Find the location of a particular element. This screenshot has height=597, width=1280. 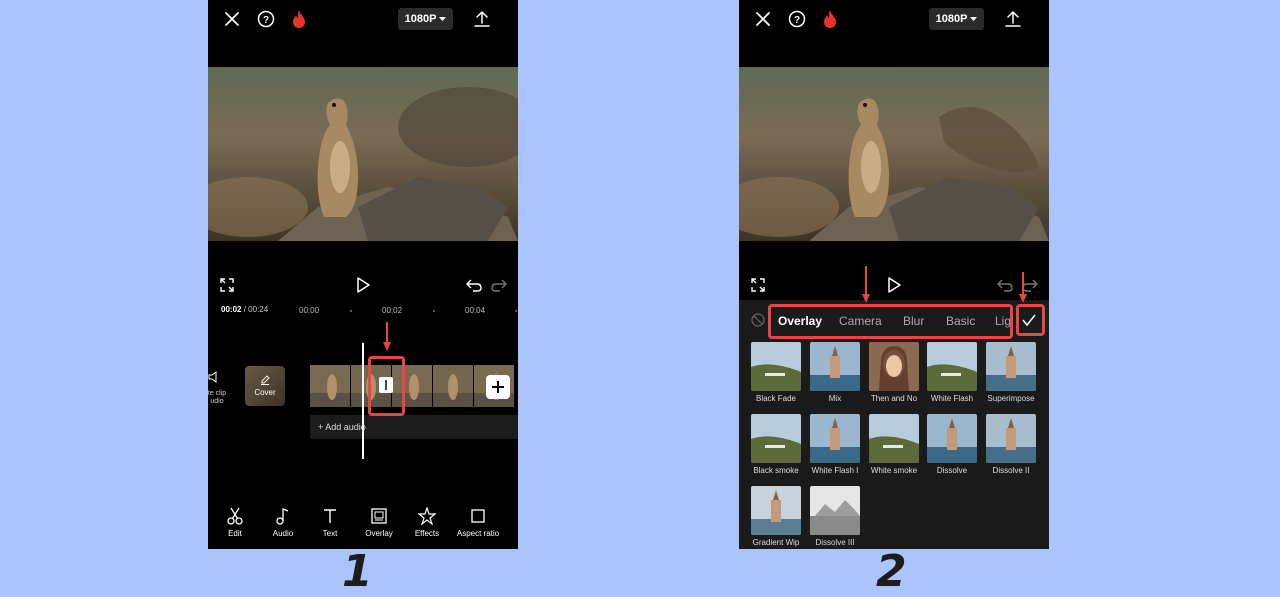

playhead is located at coordinates (363, 401).